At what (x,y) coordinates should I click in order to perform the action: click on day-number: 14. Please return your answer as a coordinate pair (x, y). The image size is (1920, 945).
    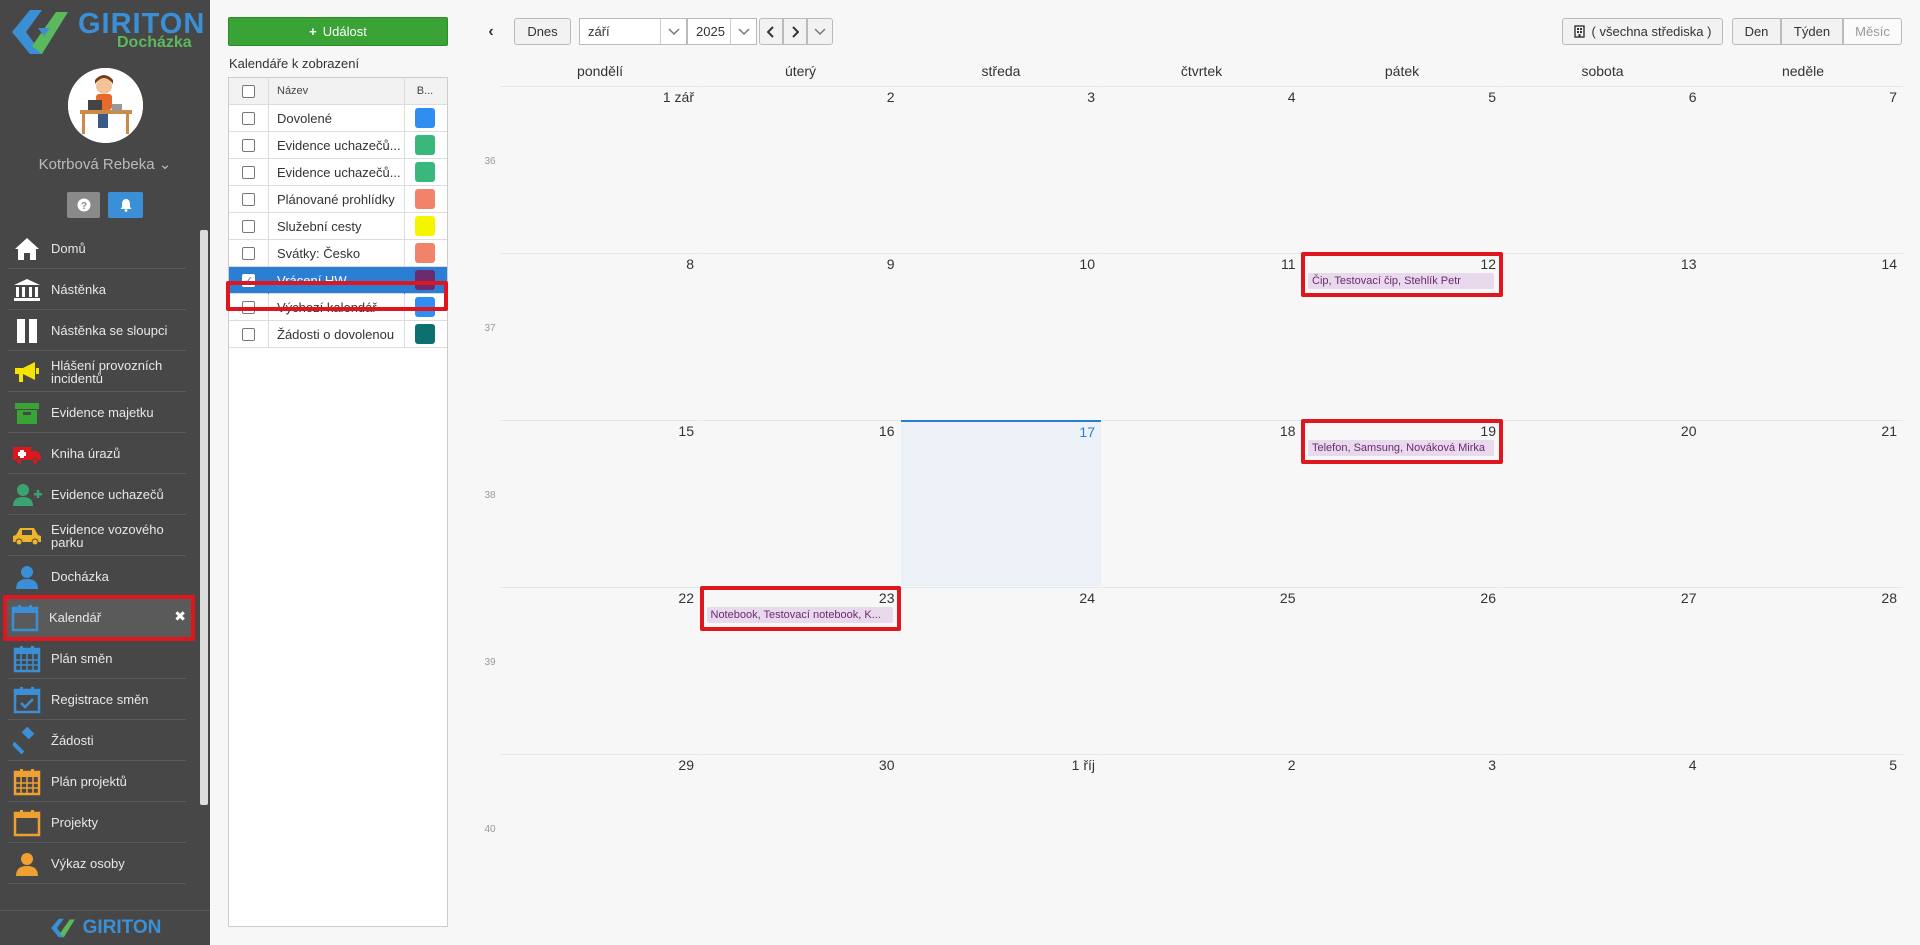
    Looking at the image, I should click on (1889, 264).